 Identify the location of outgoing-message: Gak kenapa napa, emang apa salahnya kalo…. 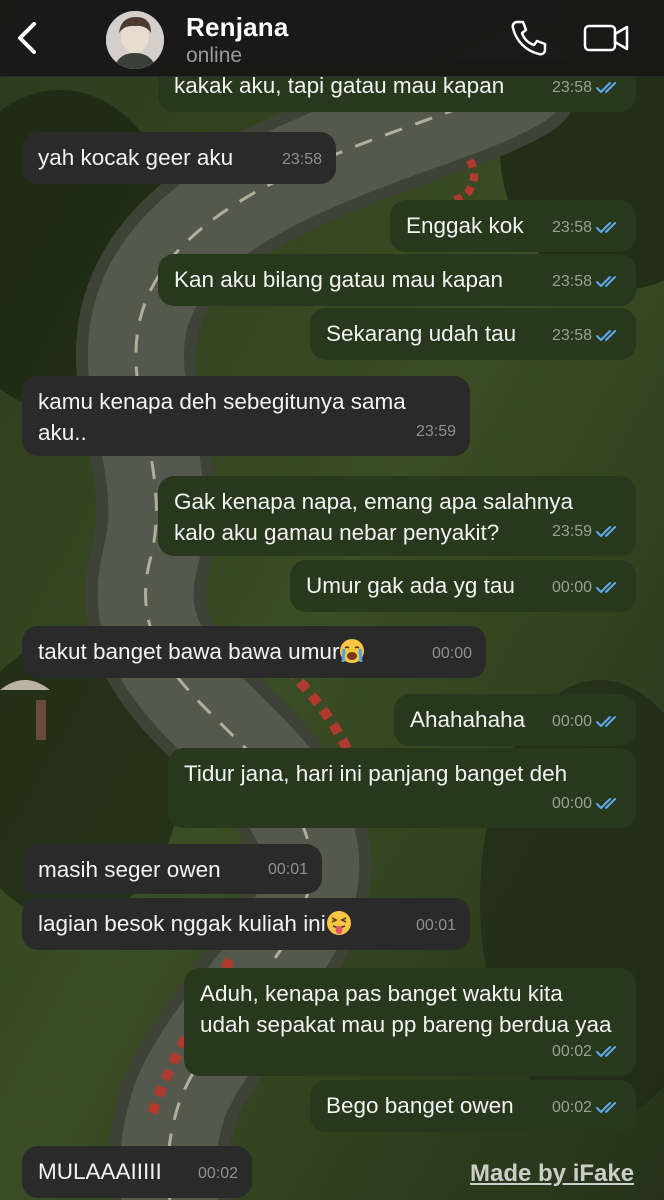
(397, 516).